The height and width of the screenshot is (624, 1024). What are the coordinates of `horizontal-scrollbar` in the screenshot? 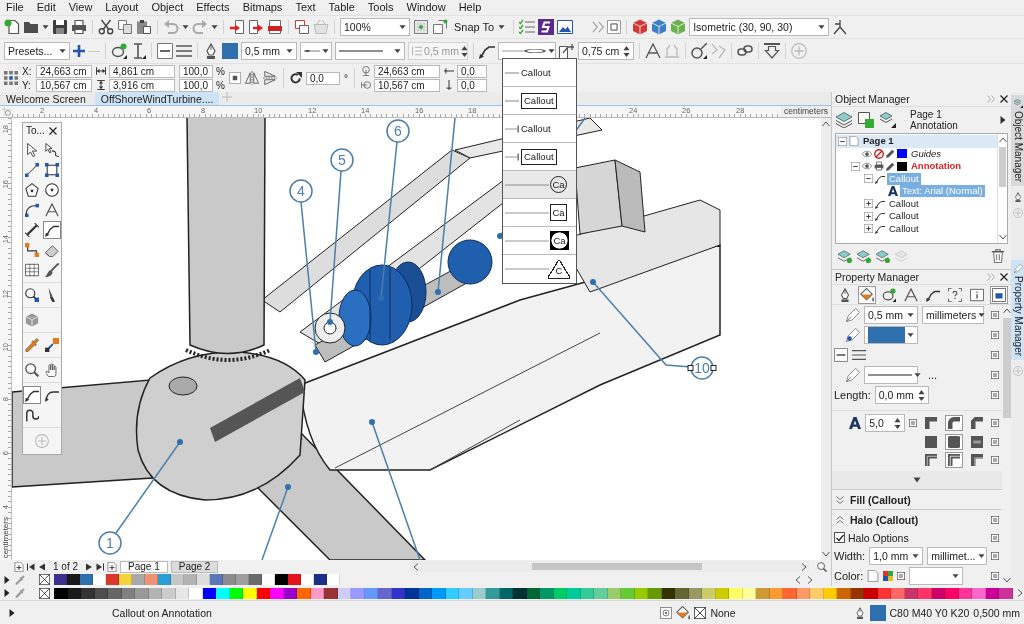 It's located at (610, 566).